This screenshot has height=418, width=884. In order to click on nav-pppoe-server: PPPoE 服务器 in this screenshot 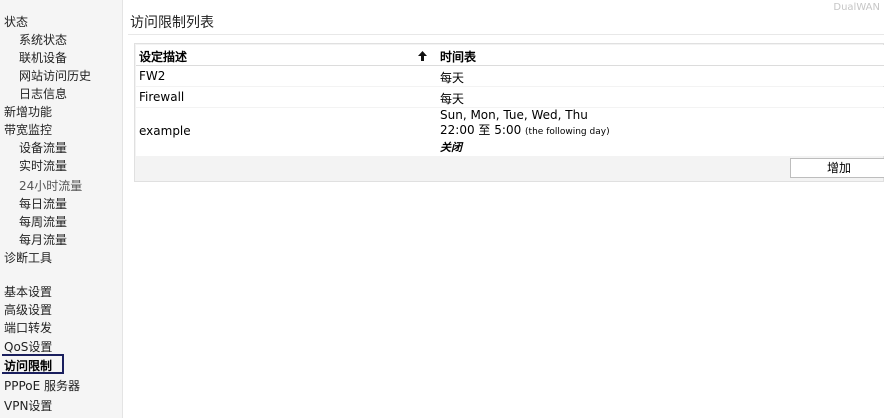, I will do `click(42, 386)`.